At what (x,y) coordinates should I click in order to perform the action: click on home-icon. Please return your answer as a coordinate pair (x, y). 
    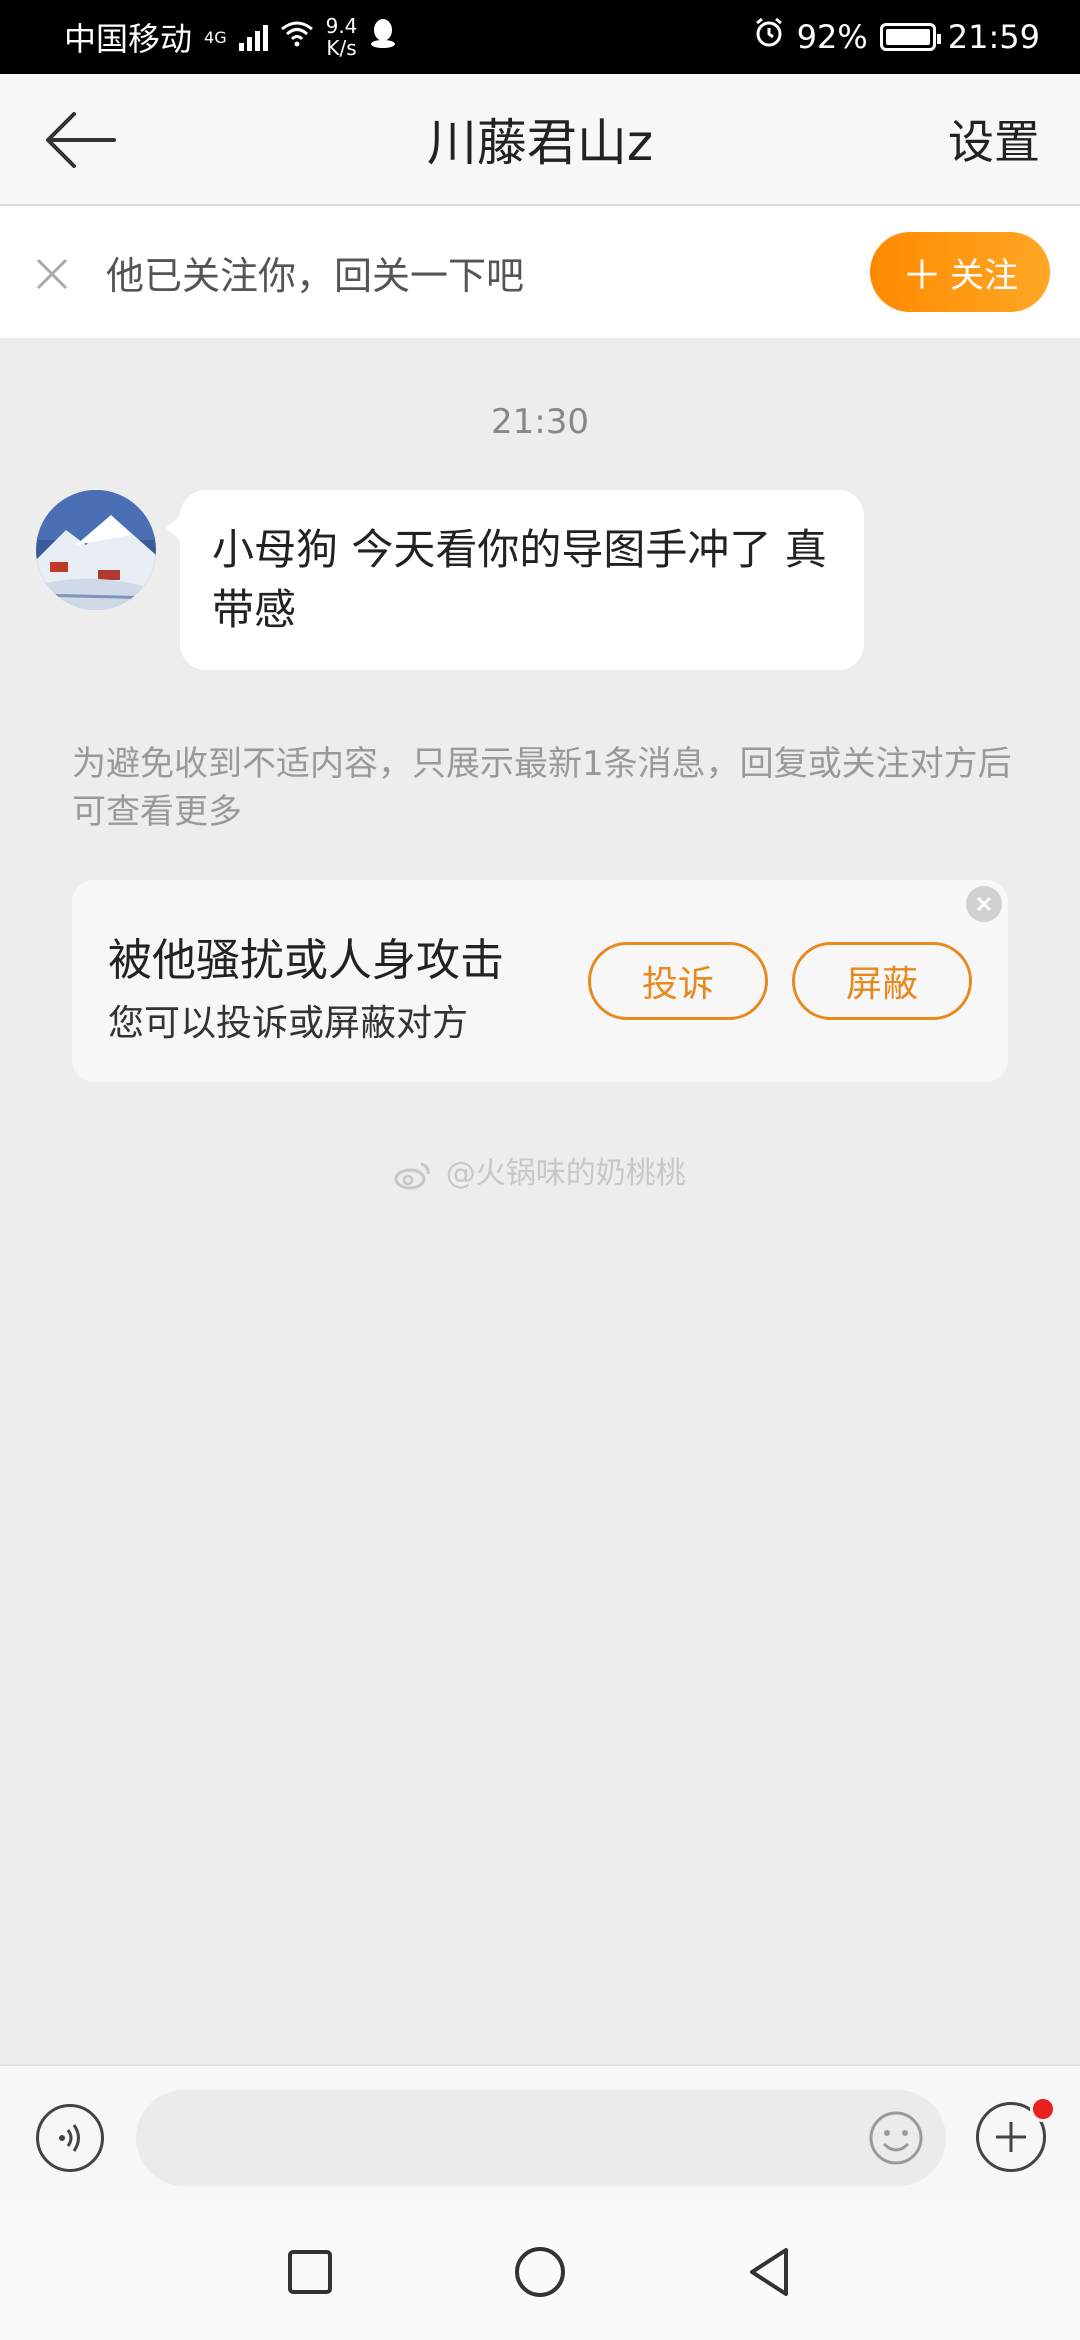
    Looking at the image, I should click on (540, 2272).